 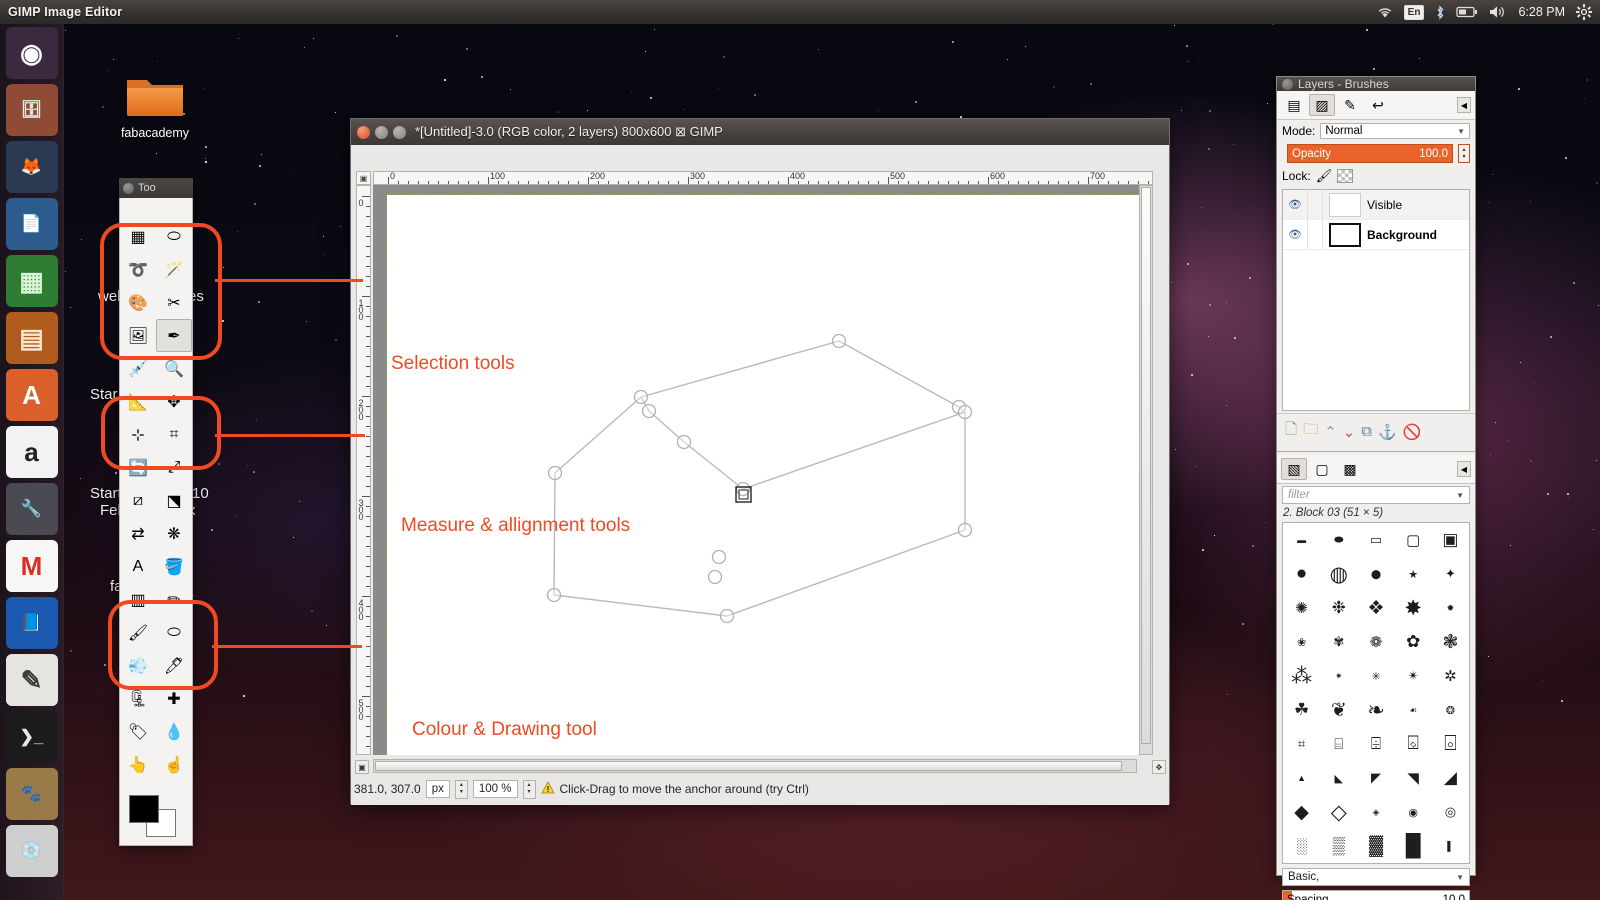 I want to click on brush-cell: ✳, so click(x=1375, y=676).